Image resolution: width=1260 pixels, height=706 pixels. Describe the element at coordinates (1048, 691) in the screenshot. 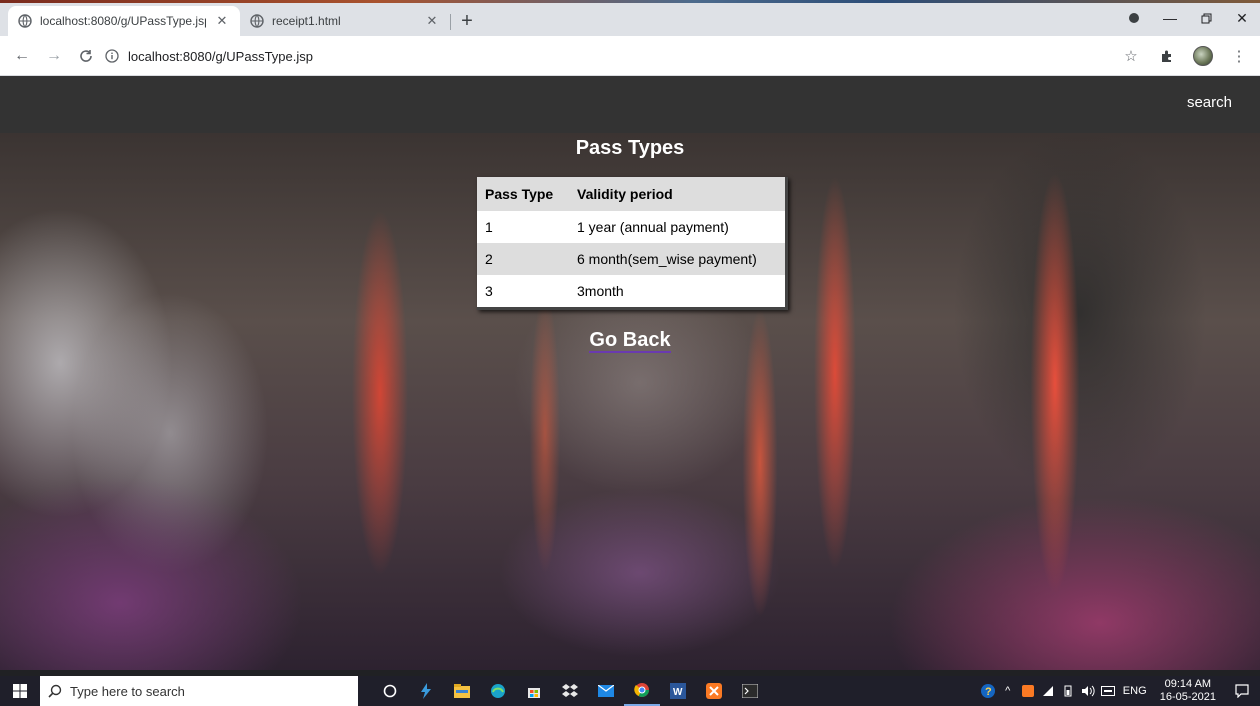

I see `wifi-icon` at that location.